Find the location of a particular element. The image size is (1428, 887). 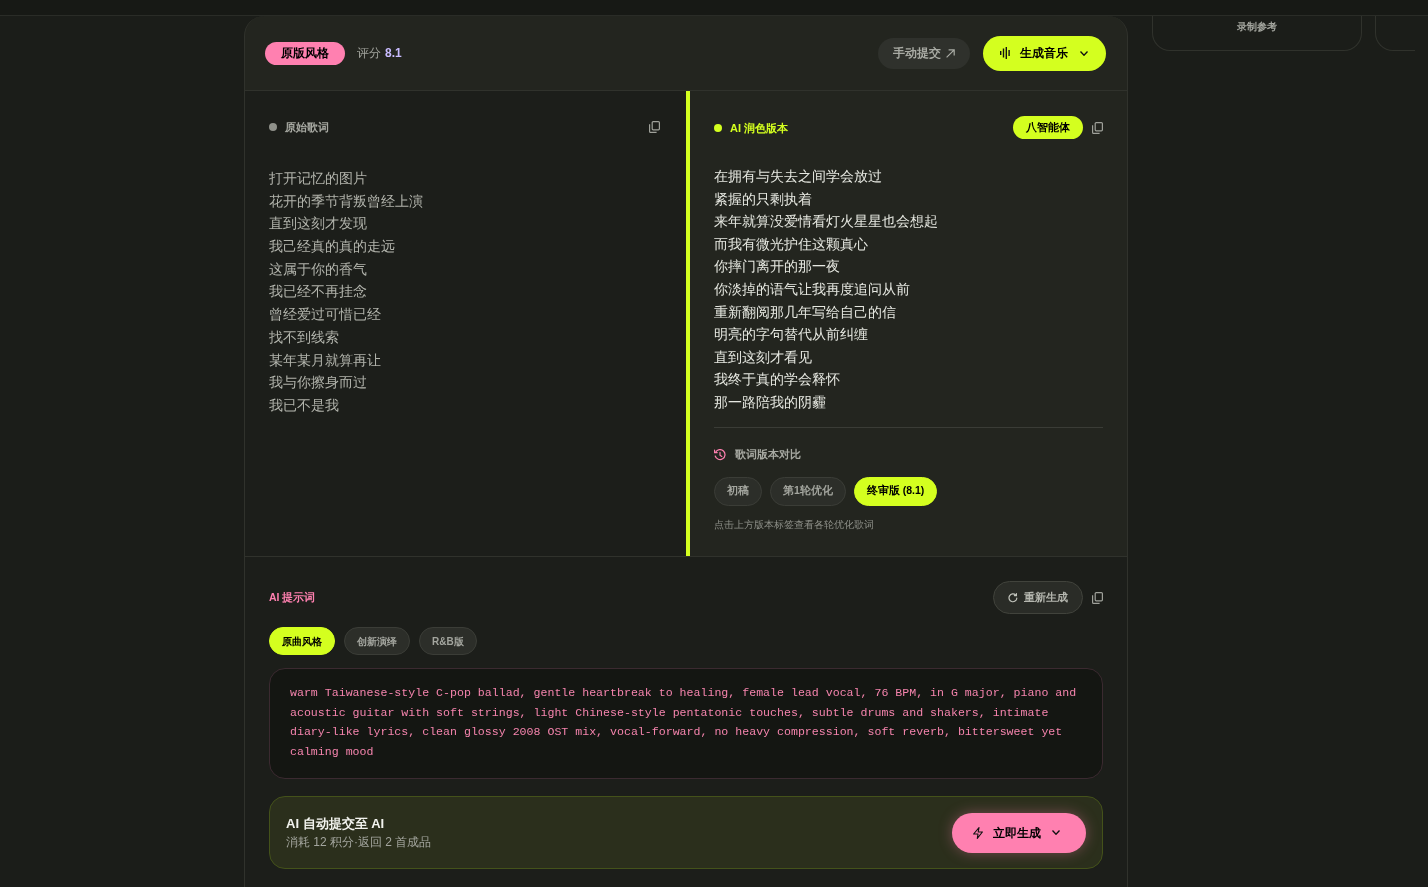

lyric-line: 我已不是我 is located at coordinates (304, 405).